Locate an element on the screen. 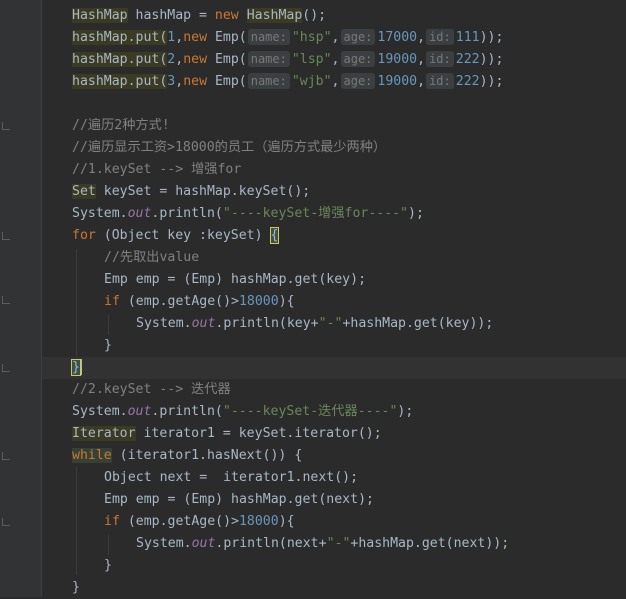  code-line: Object next = iterator1.next(); is located at coordinates (231, 478).